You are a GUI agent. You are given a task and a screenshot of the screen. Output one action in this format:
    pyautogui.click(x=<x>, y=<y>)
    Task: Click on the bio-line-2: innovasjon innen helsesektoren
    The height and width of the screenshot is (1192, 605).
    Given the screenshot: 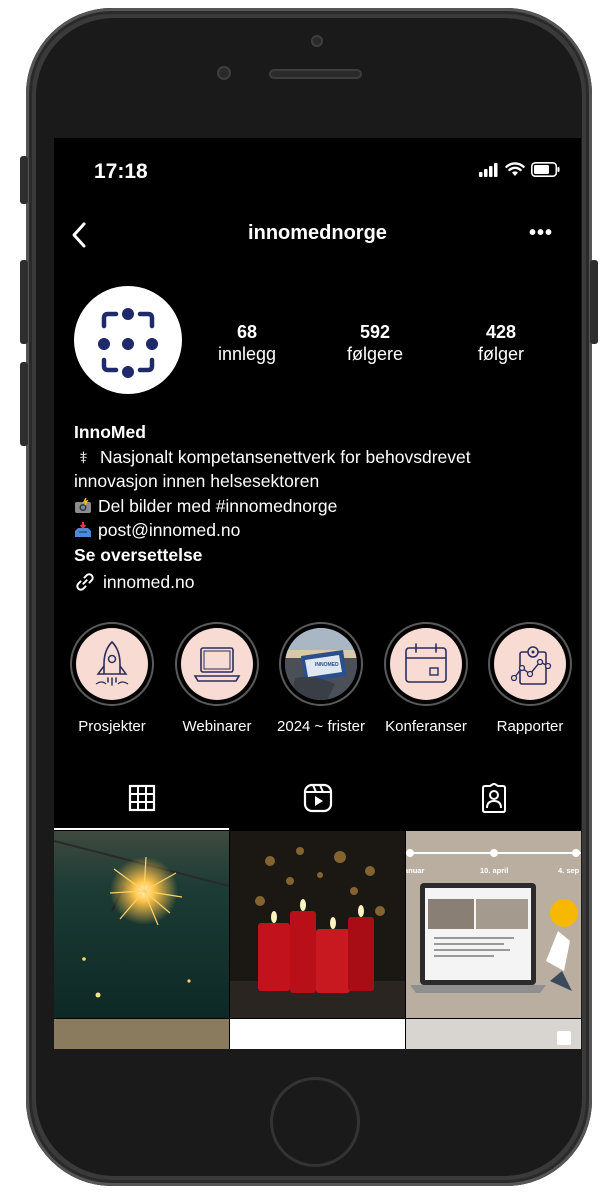 What is the action you would take?
    pyautogui.click(x=197, y=481)
    